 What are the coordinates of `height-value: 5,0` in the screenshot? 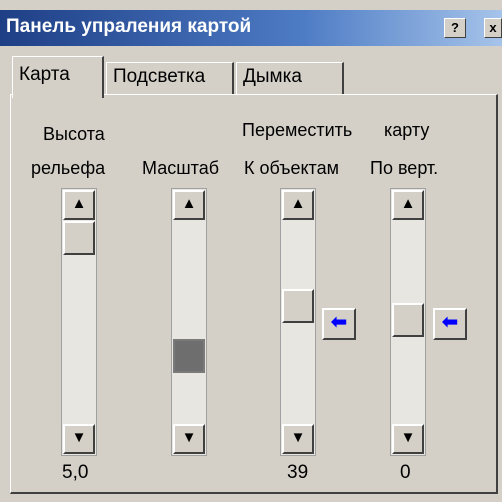 It's located at (75, 472).